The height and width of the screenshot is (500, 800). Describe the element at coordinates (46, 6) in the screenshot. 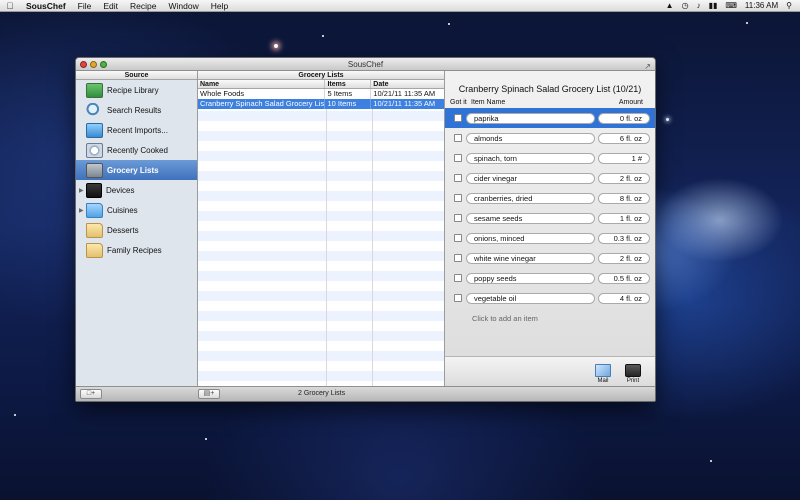

I see `menu-app: SousChef` at that location.